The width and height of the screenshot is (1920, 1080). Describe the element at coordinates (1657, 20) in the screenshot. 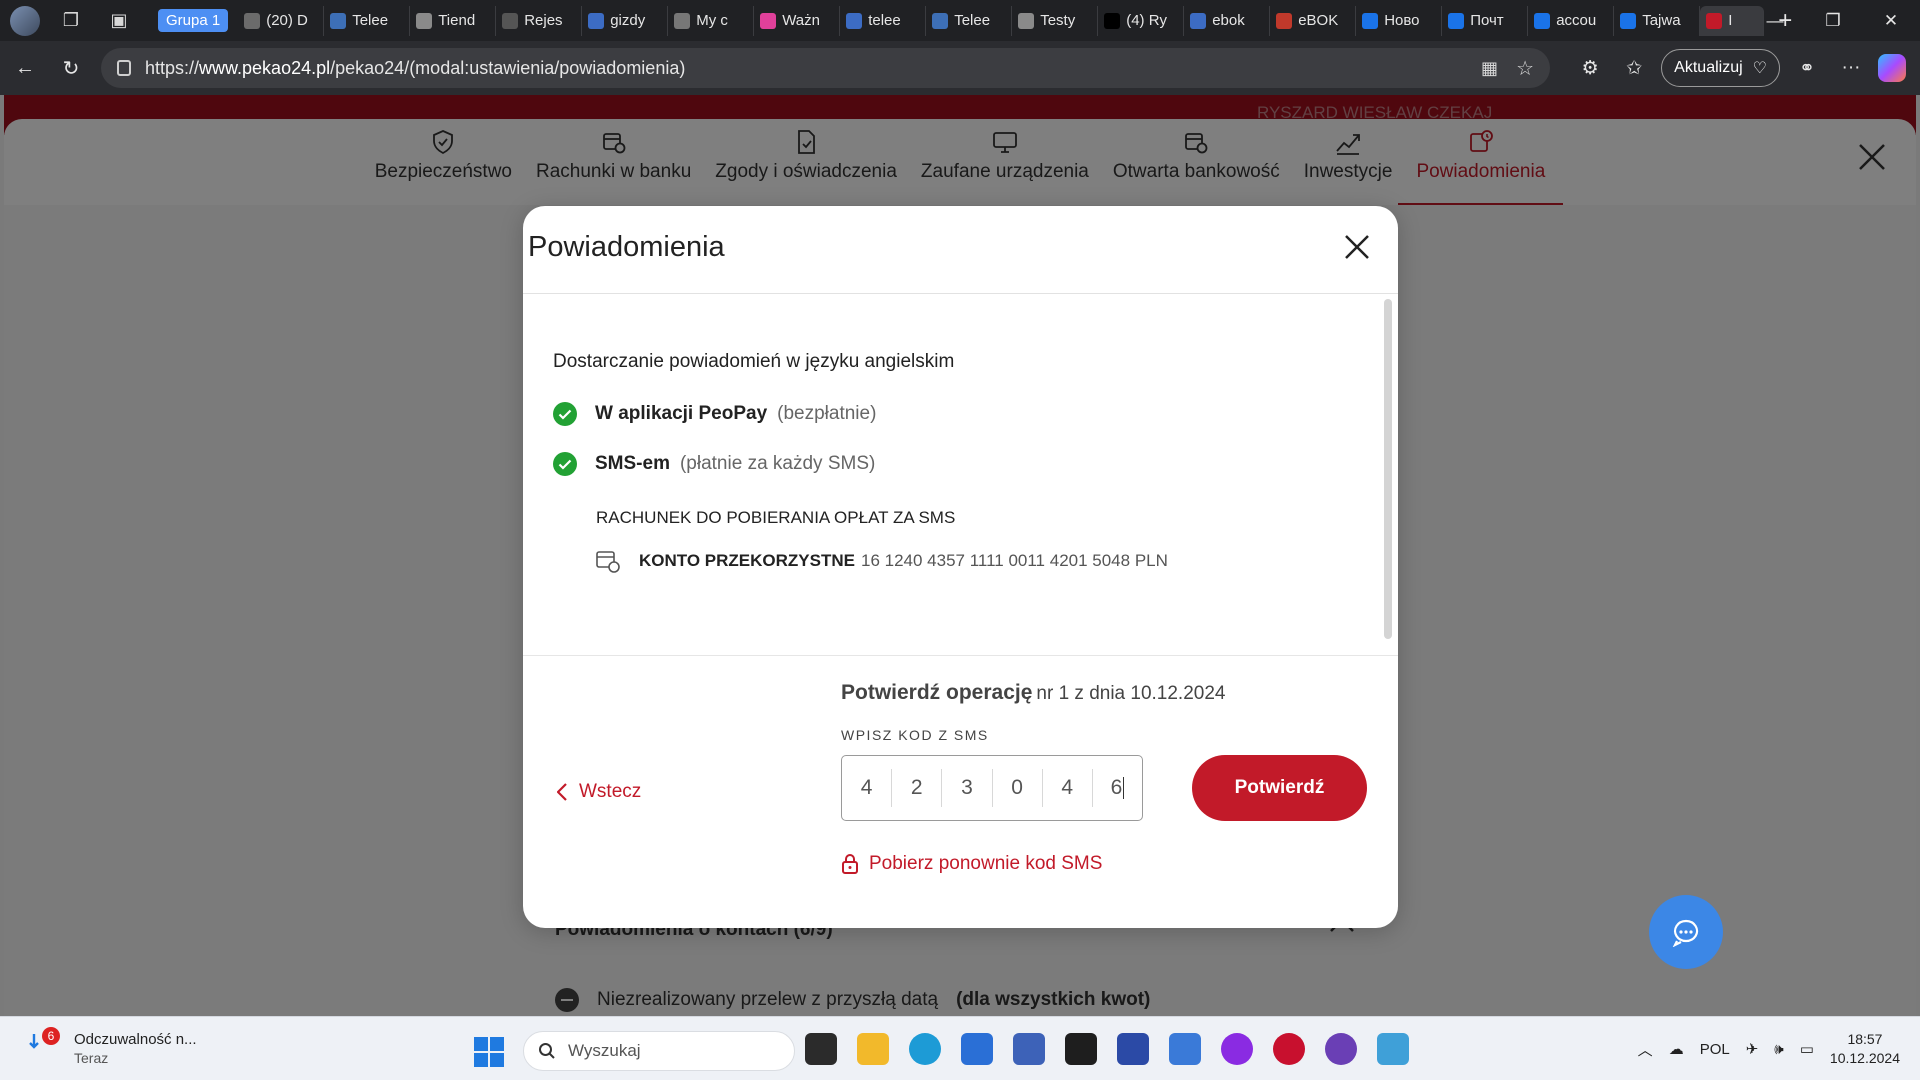

I see `browser-tab: Tajwa` at that location.